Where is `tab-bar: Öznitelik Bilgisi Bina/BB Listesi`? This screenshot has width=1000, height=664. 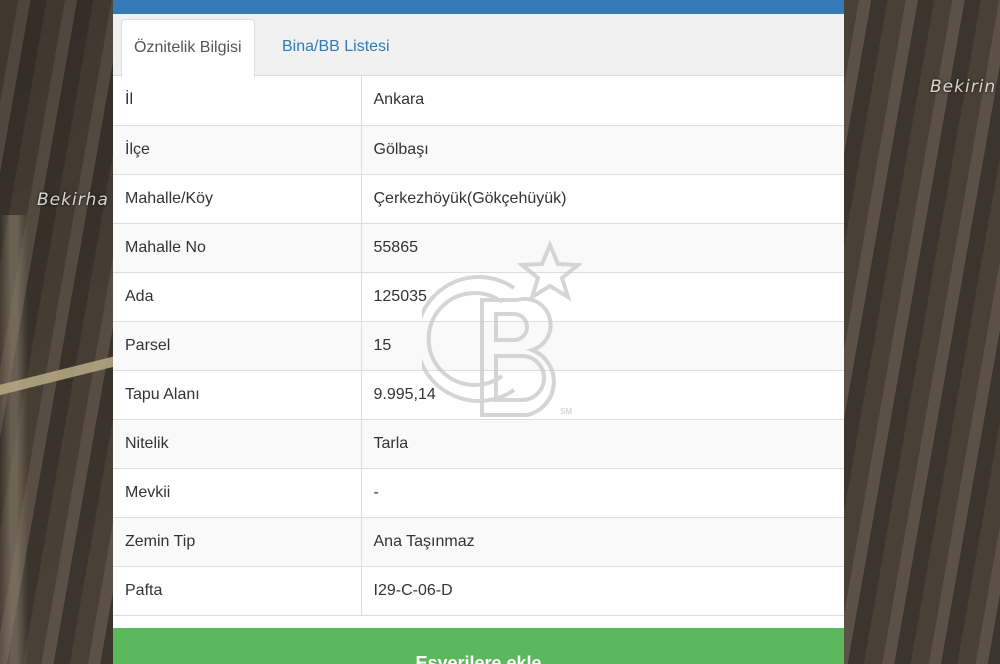
tab-bar: Öznitelik Bilgisi Bina/BB Listesi is located at coordinates (478, 45).